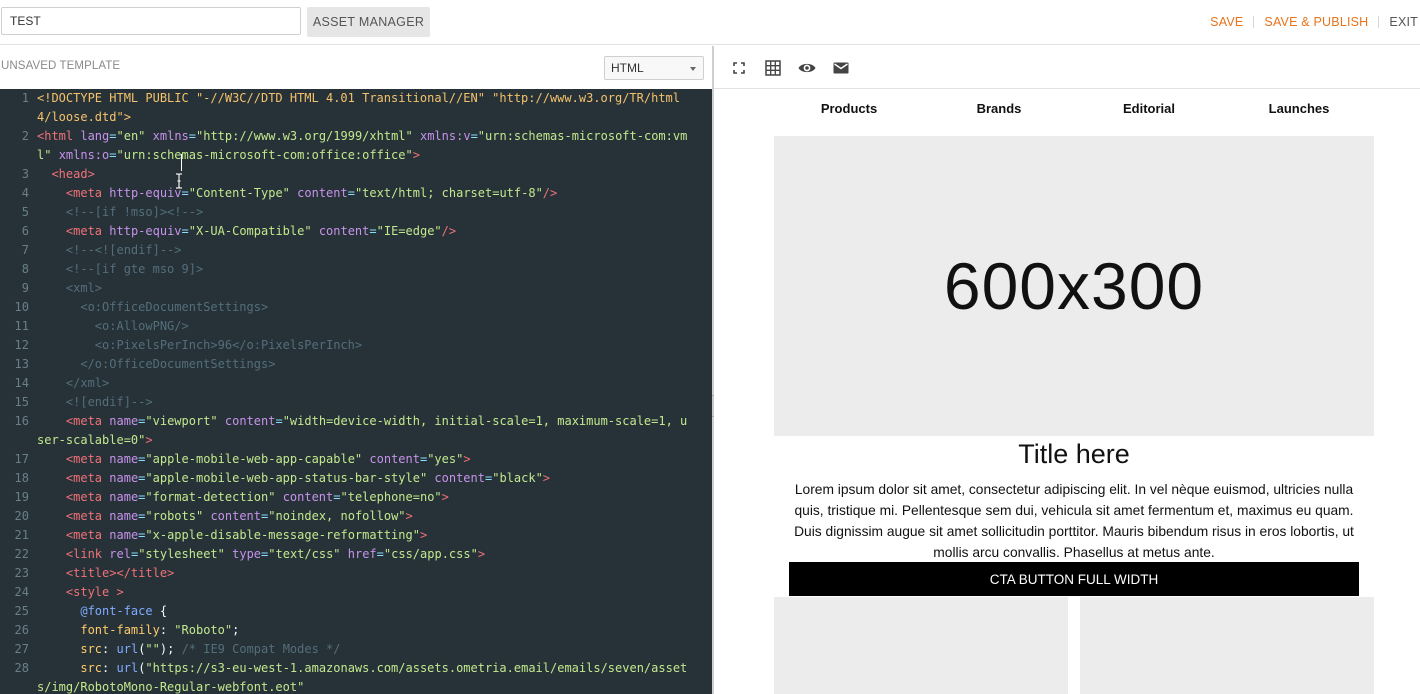 The image size is (1420, 694). Describe the element at coordinates (21, 402) in the screenshot. I see `line-number: 15` at that location.